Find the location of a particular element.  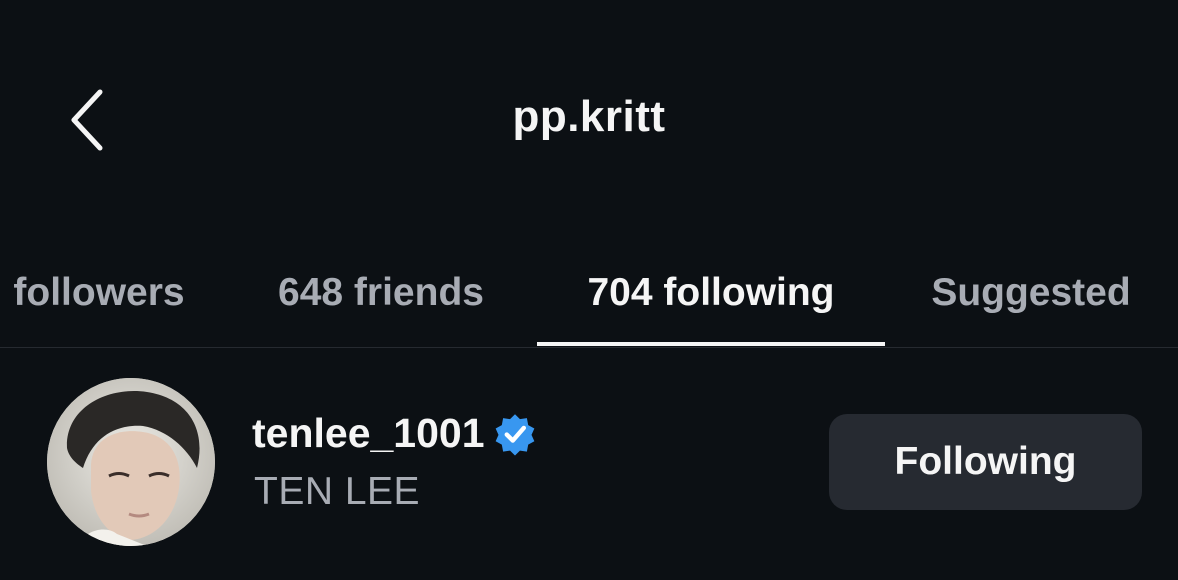

page-title: pp.kritt is located at coordinates (589, 116).